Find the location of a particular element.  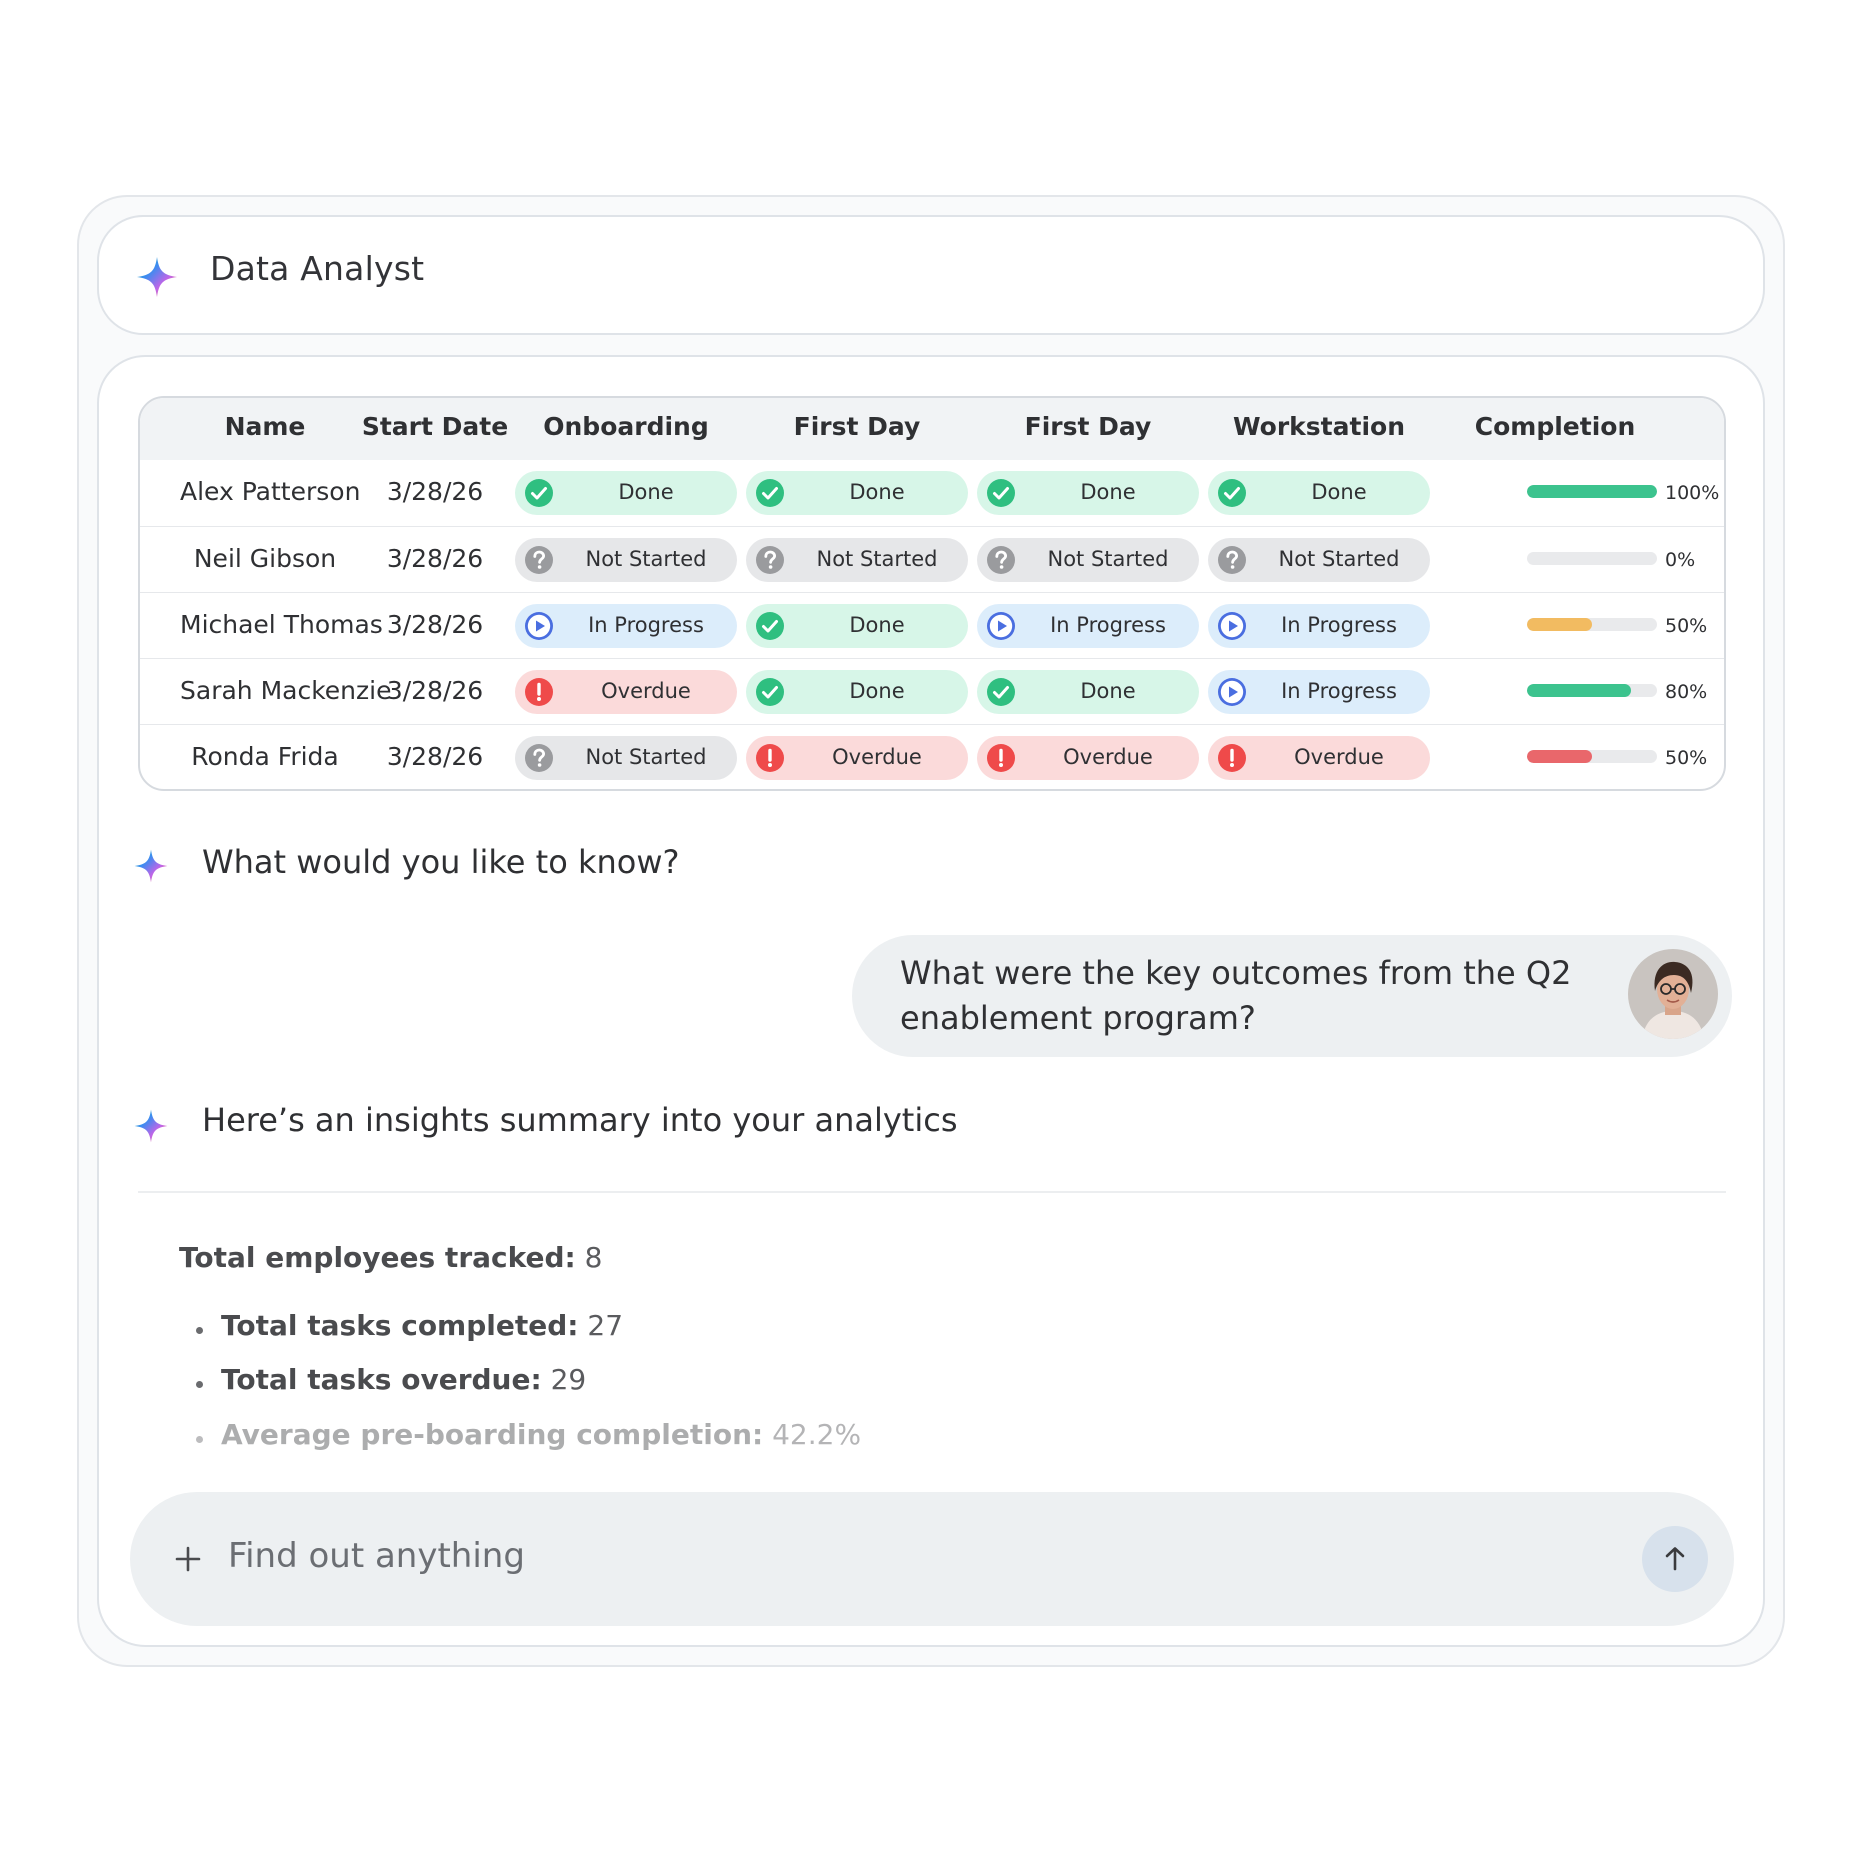

employee-name: Ronda Frida is located at coordinates (265, 756).